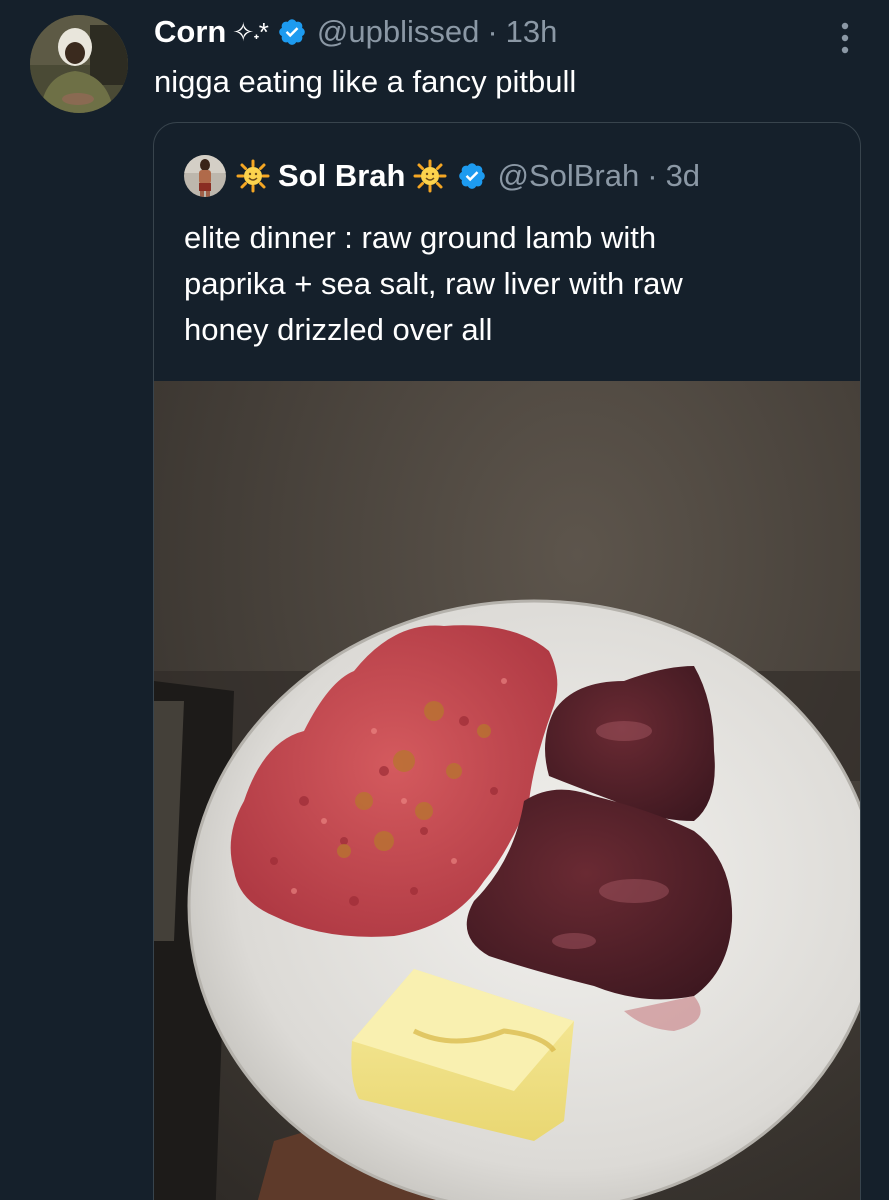 The image size is (889, 1200). I want to click on tweet-time: 13h, so click(532, 32).